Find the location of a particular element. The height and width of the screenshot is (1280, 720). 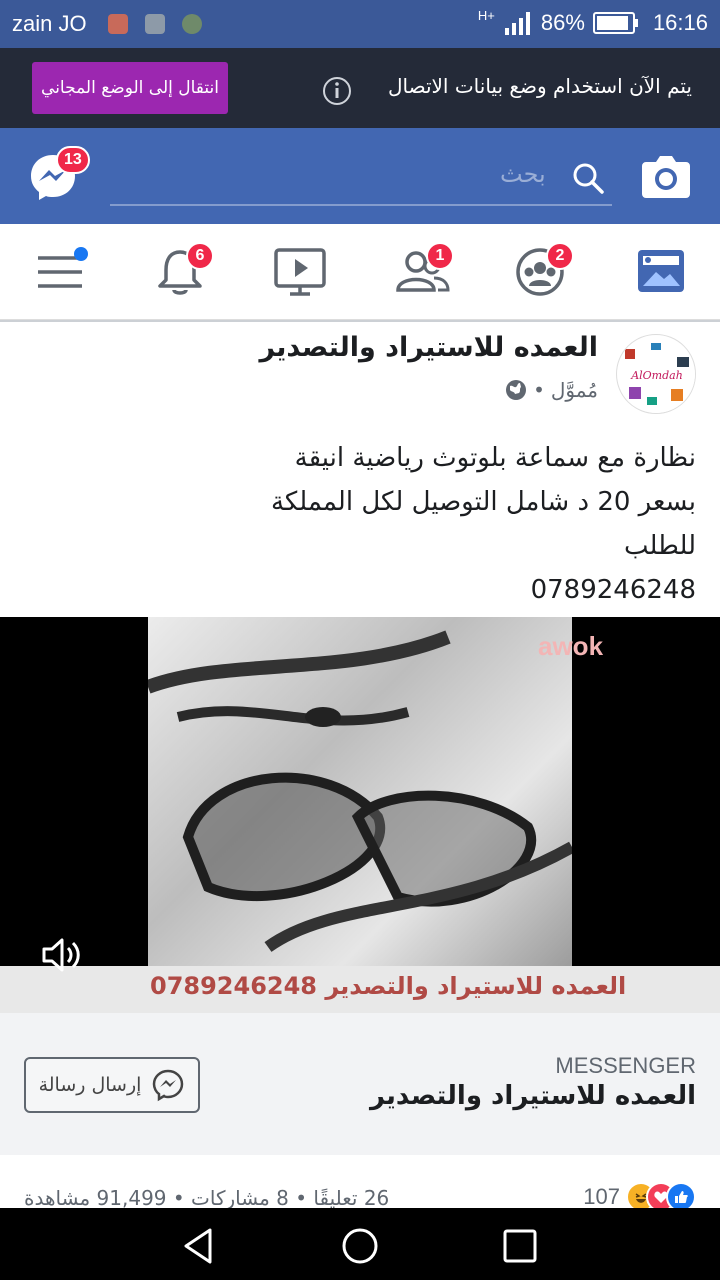

send-message-button: إرسال رسالة is located at coordinates (112, 1085).